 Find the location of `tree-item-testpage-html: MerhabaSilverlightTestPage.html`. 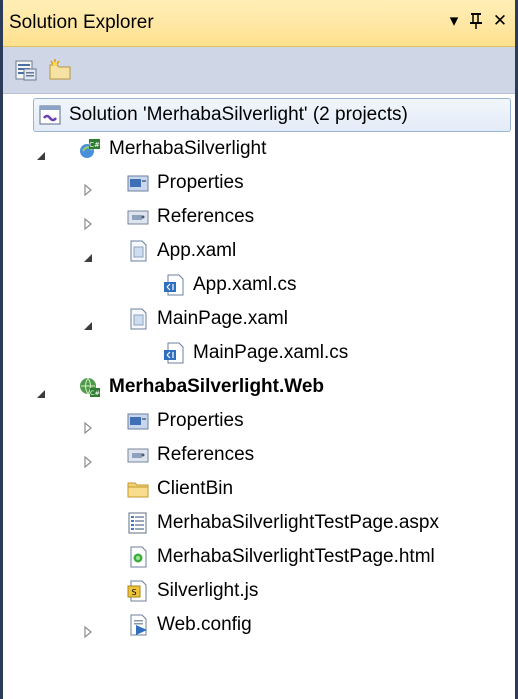

tree-item-testpage-html: MerhabaSilverlightTestPage.html is located at coordinates (281, 557).